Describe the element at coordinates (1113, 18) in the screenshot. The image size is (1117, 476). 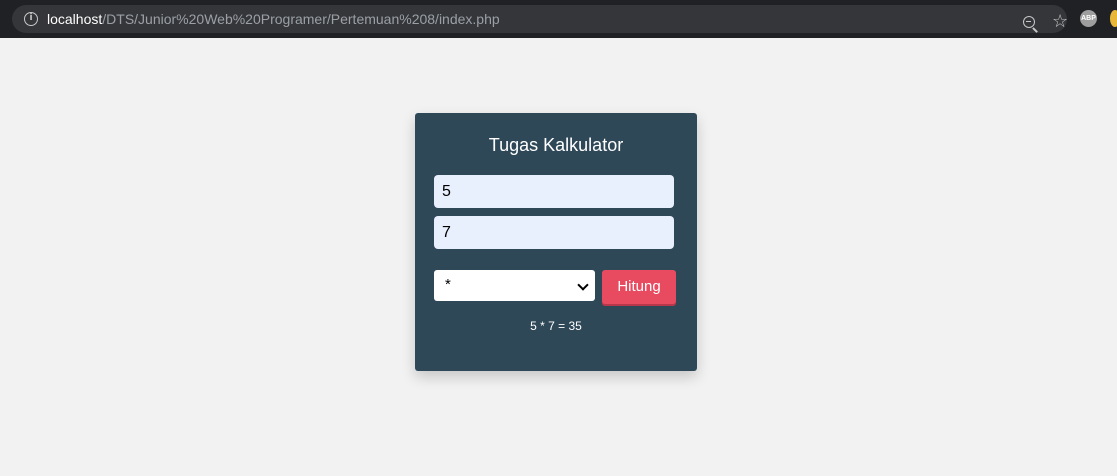
I see `extension-icon` at that location.